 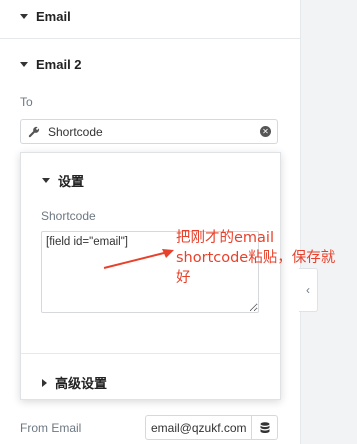 What do you see at coordinates (256, 258) in the screenshot?
I see `annotation-note: 把刚才的email shortcode粘贴，保存就好` at bounding box center [256, 258].